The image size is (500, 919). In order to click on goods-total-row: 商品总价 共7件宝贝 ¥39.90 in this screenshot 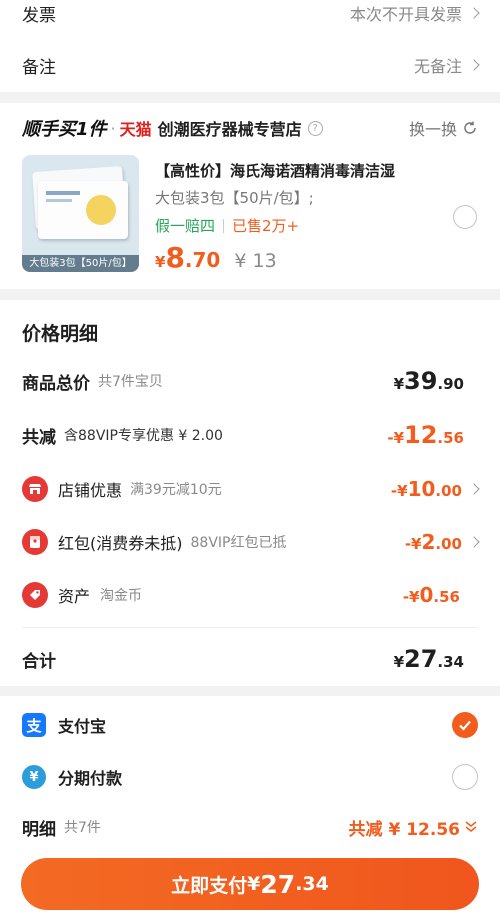, I will do `click(250, 381)`.